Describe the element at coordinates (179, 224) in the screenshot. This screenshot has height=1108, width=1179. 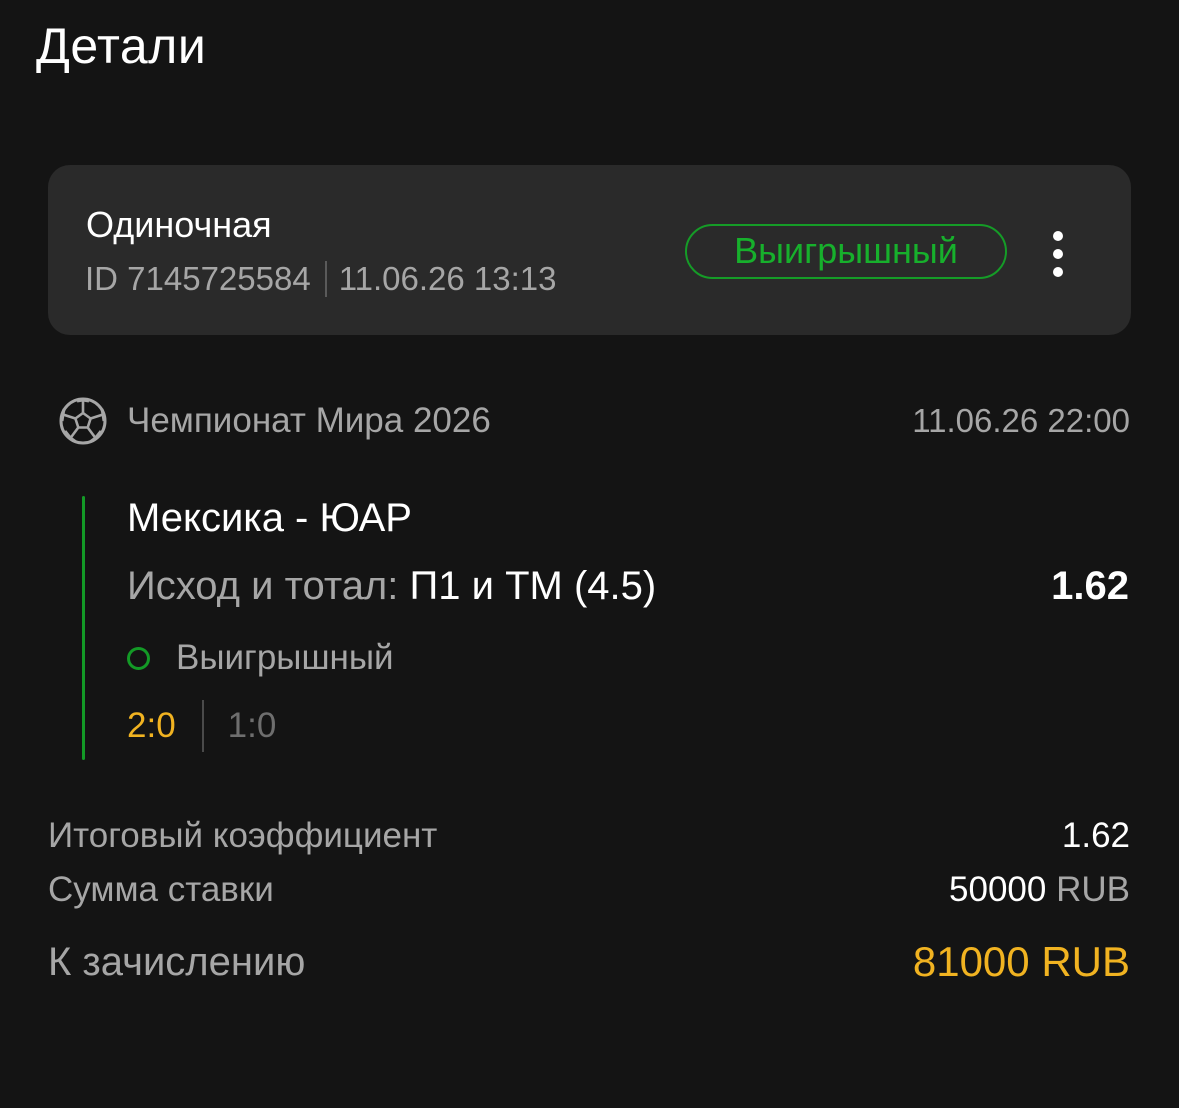
I see `bet-type: Одиночная` at that location.